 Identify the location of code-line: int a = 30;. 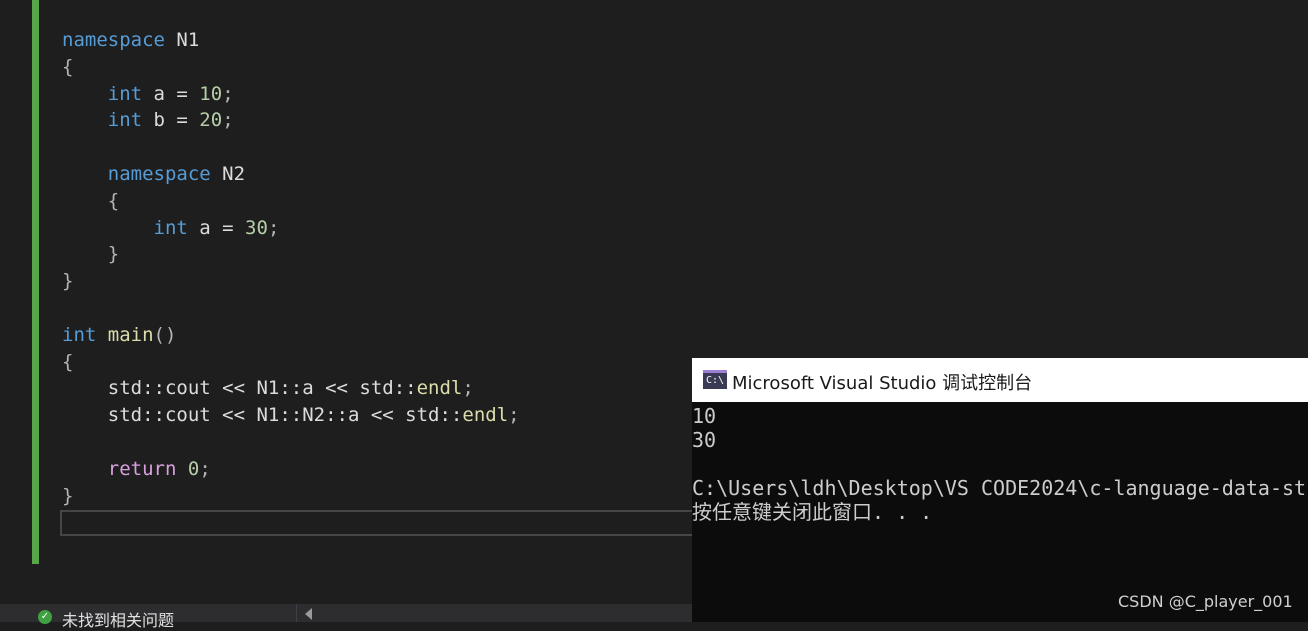
(291, 228).